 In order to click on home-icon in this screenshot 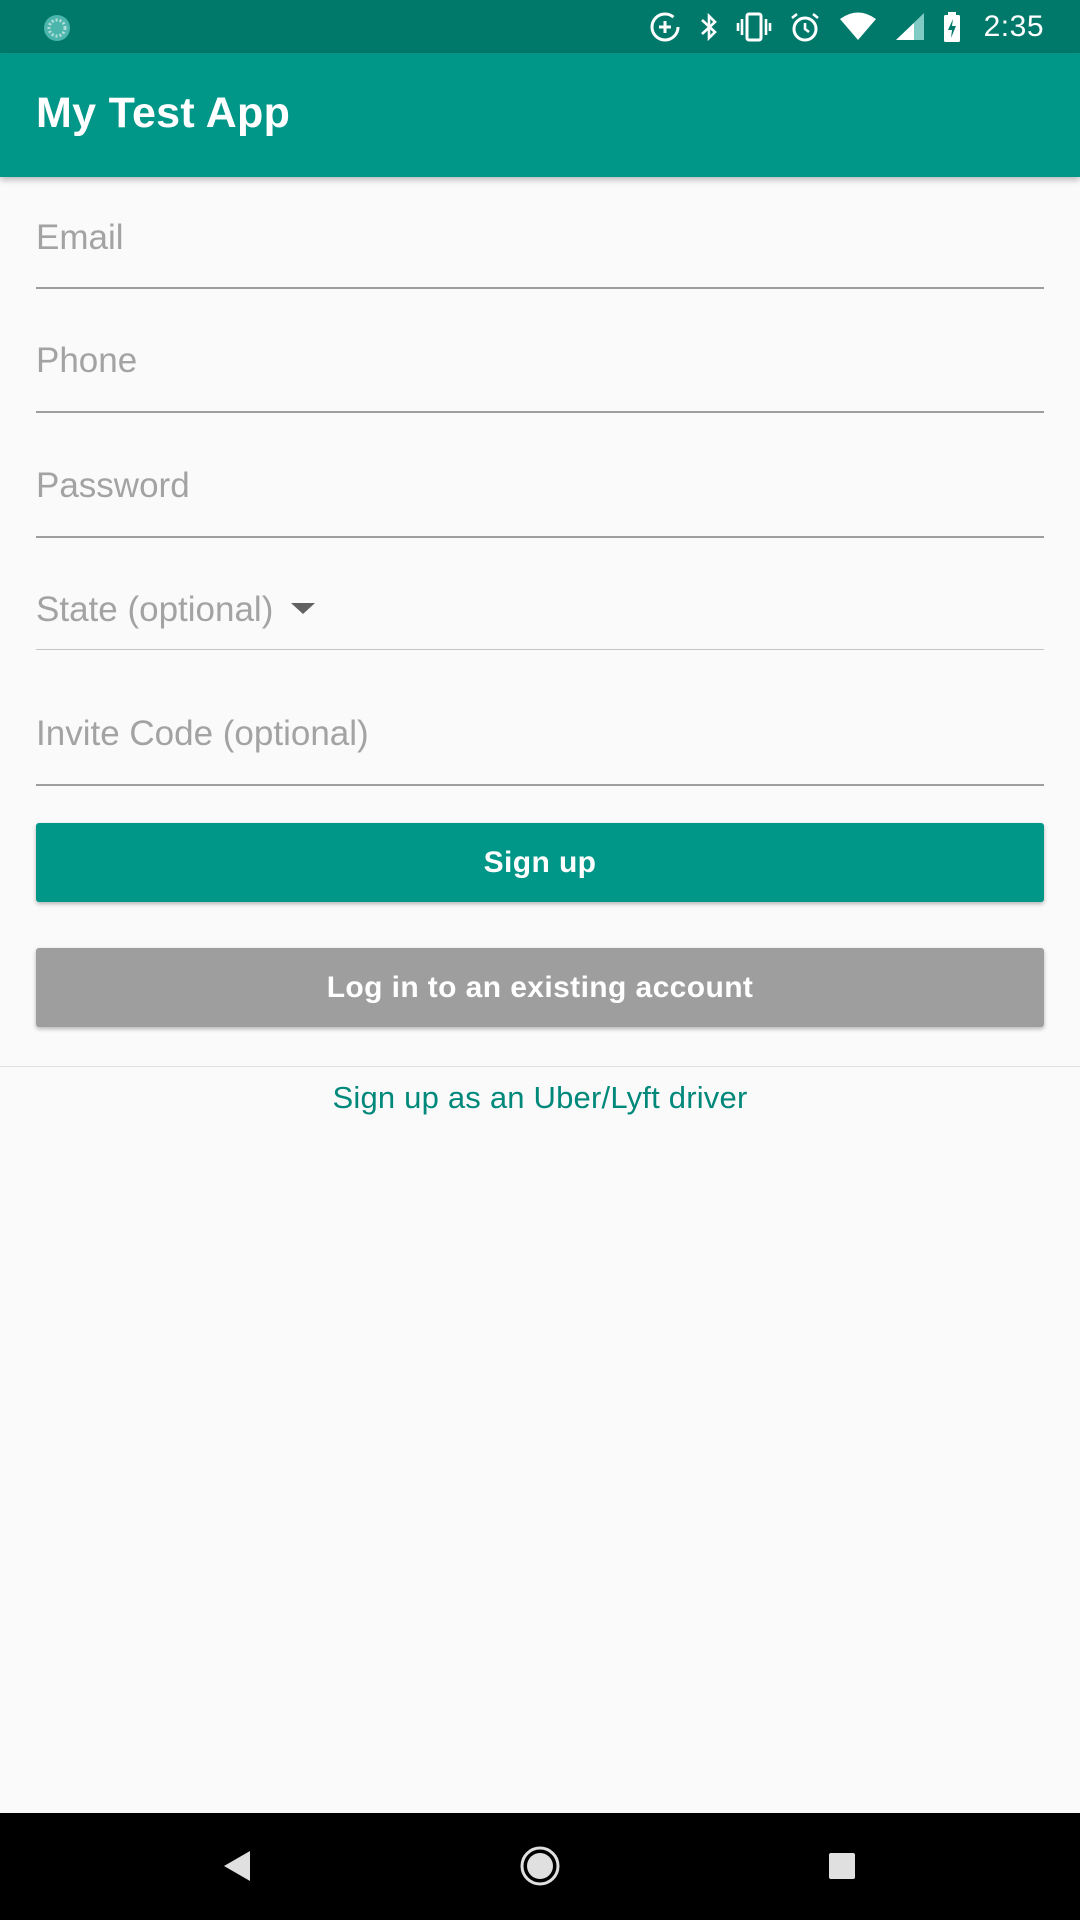, I will do `click(540, 1866)`.